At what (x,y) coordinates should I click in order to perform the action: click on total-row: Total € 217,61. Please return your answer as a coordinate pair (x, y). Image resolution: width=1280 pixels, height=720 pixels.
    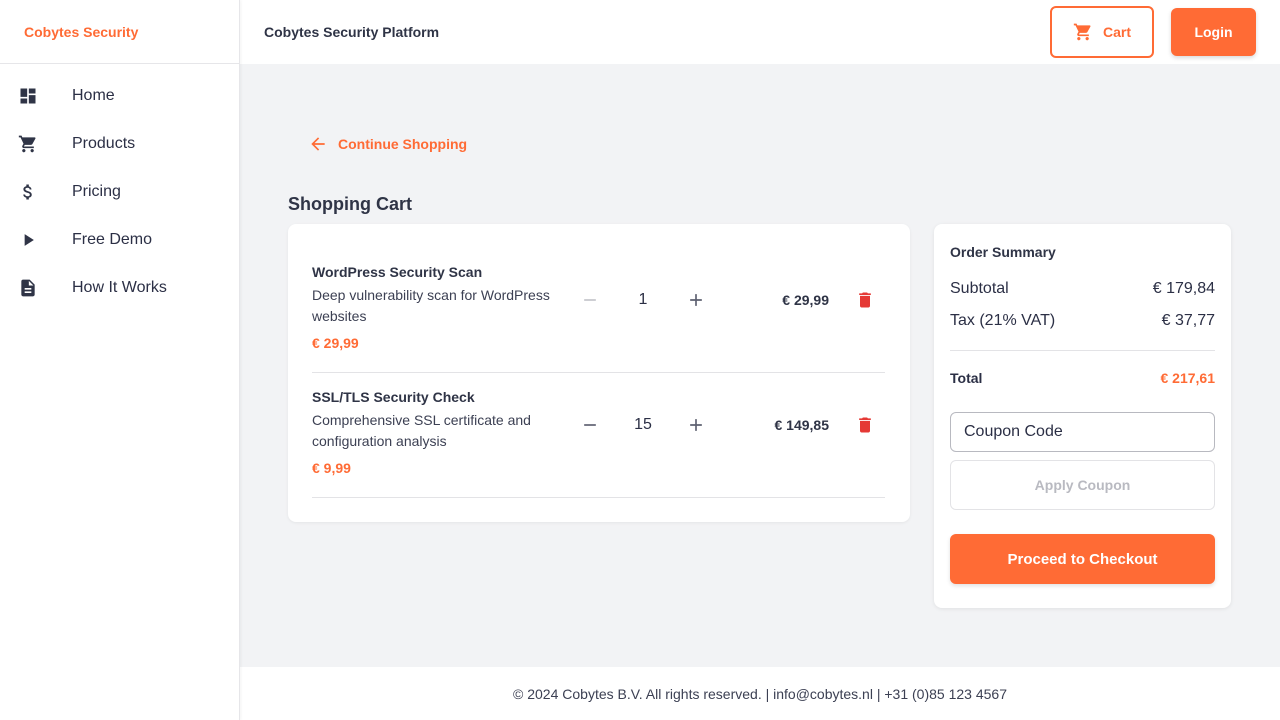
    Looking at the image, I should click on (1082, 378).